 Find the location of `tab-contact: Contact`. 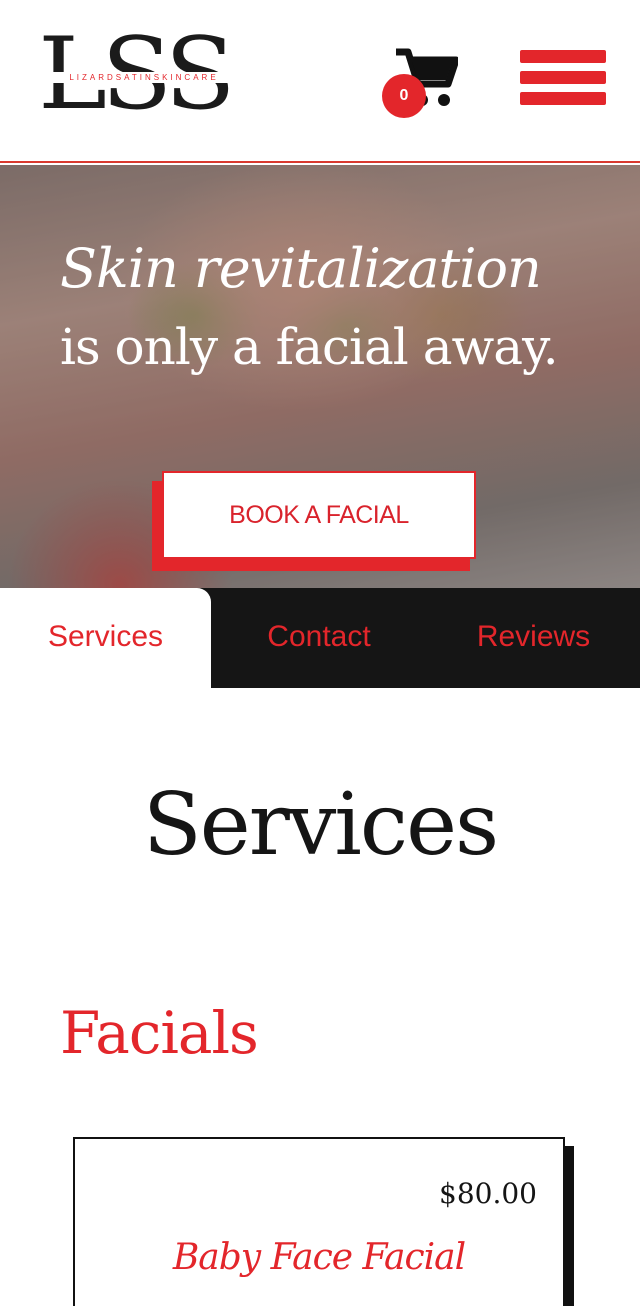

tab-contact: Contact is located at coordinates (319, 638).